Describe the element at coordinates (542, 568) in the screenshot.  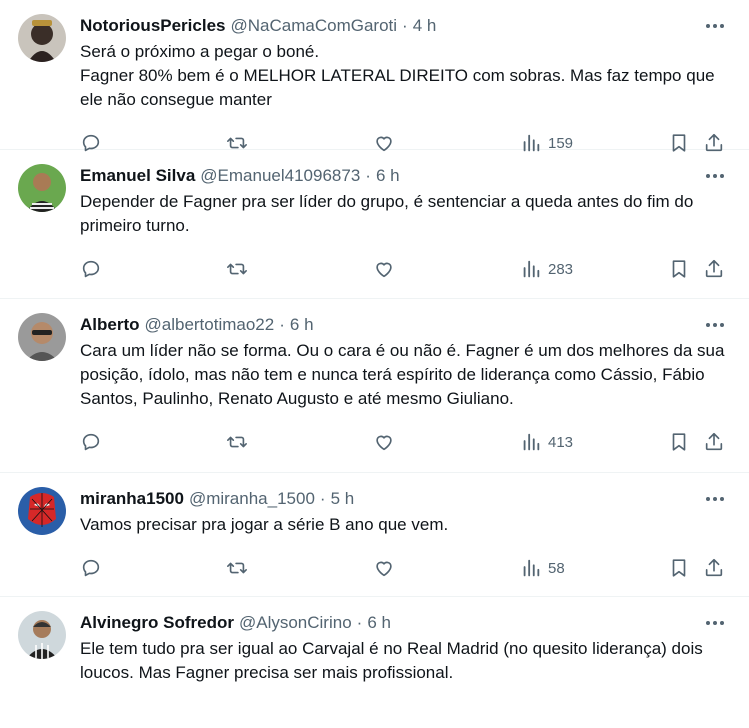
I see `views-button: 58` at that location.